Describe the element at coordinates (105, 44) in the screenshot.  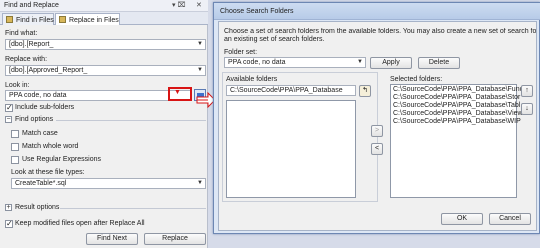
I see `find-what-combobox: [dbo].[Report_ ▼` at that location.